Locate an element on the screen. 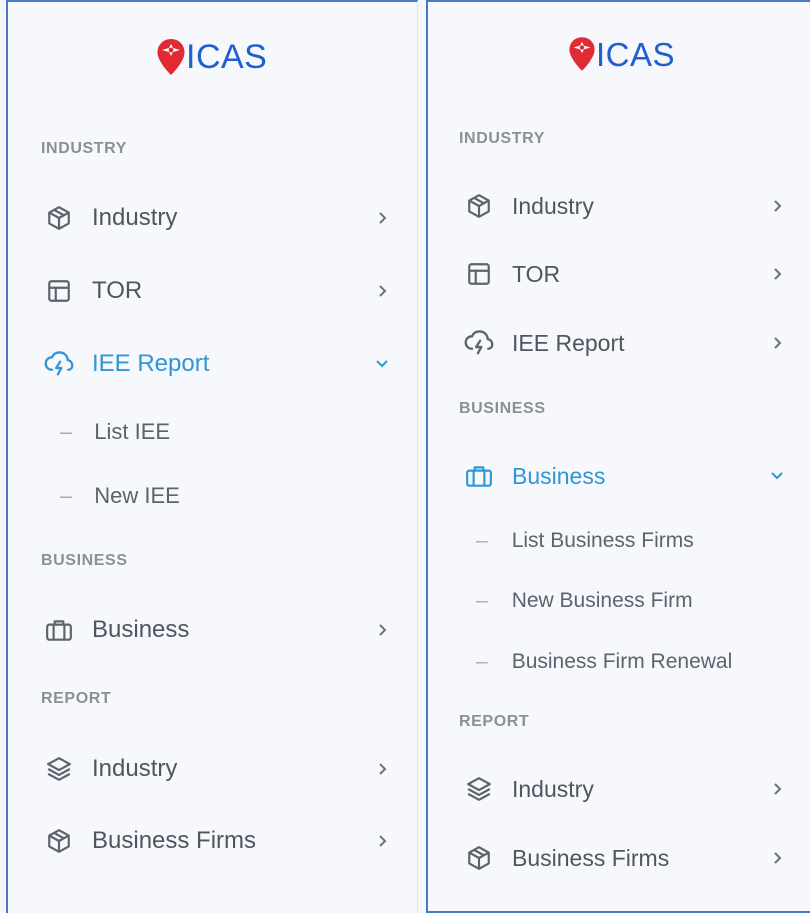 This screenshot has width=810, height=913. submenu-item-label: New Business Firm is located at coordinates (602, 600).